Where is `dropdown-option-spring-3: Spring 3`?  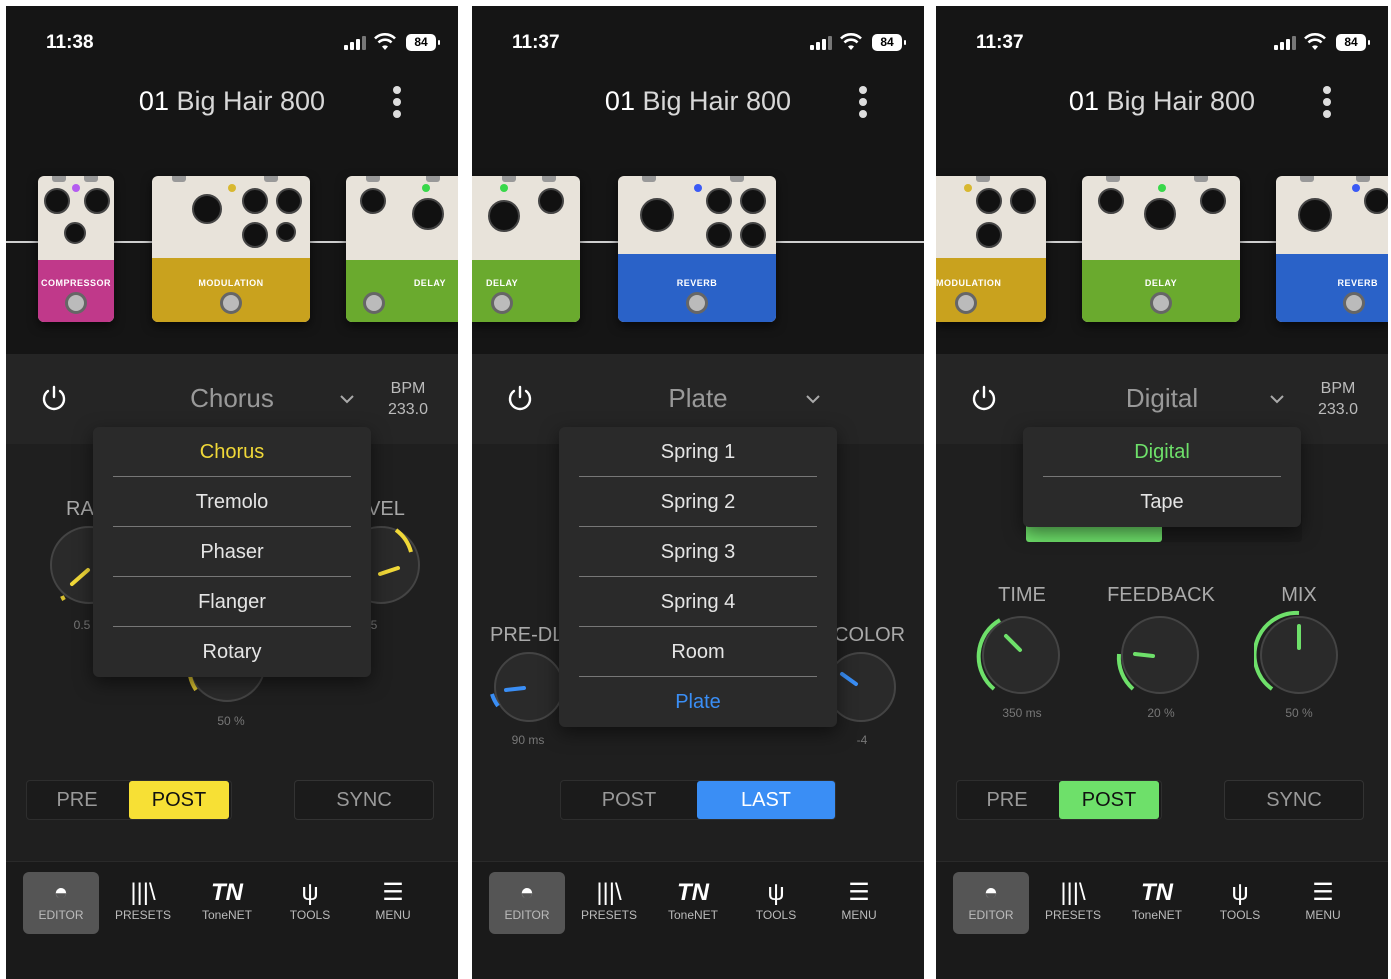
dropdown-option-spring-3: Spring 3 is located at coordinates (698, 552).